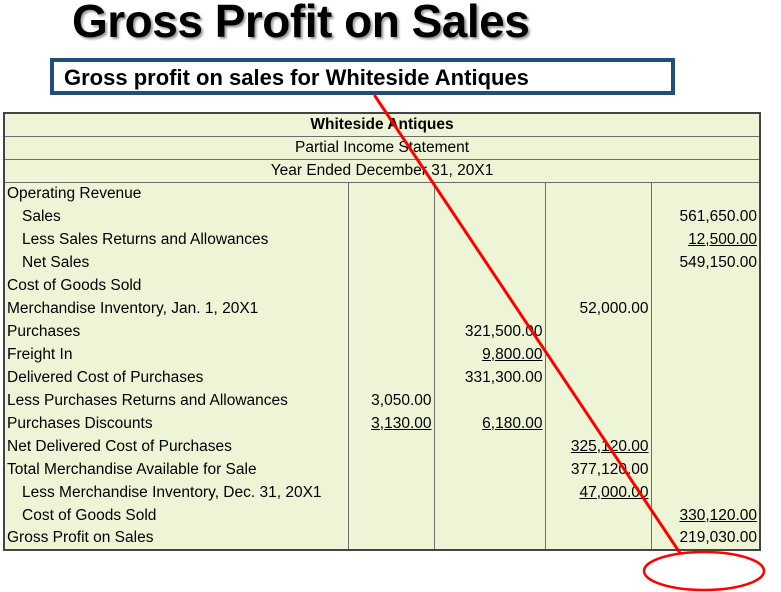 The width and height of the screenshot is (781, 592). I want to click on header-report-row: Partial Income Statement, so click(382, 148).